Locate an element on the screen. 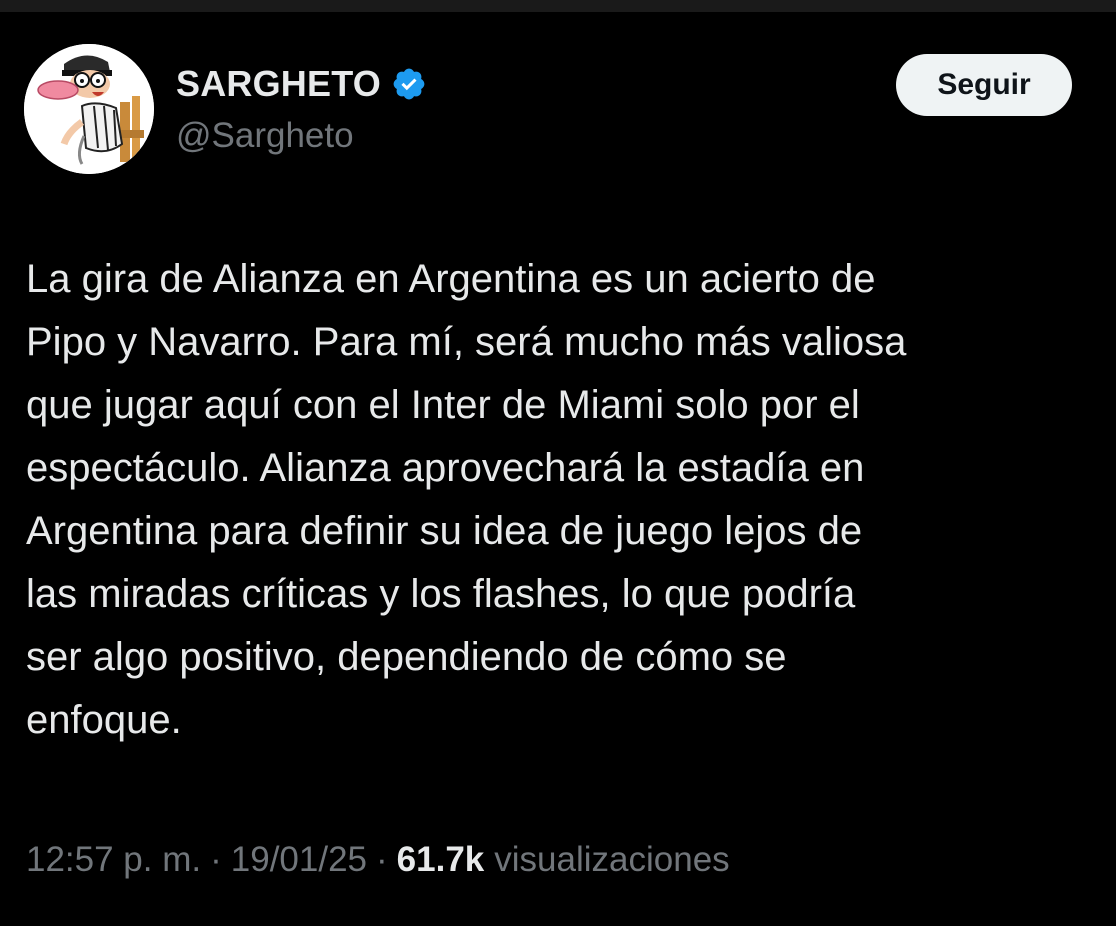 Image resolution: width=1116 pixels, height=926 pixels. name-row: SARGHETO is located at coordinates (301, 84).